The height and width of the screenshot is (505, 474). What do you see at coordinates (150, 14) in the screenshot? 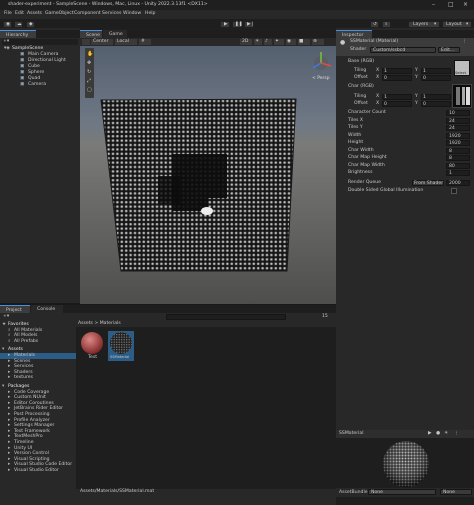
I see `menu-help: Help` at bounding box center [150, 14].